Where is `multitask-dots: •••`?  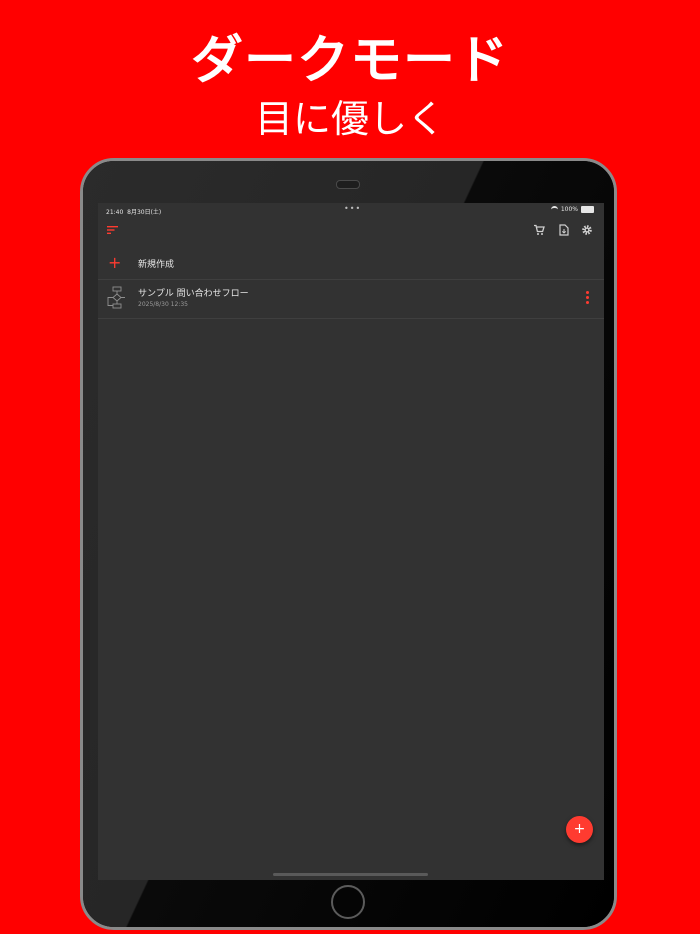 multitask-dots: ••• is located at coordinates (352, 208).